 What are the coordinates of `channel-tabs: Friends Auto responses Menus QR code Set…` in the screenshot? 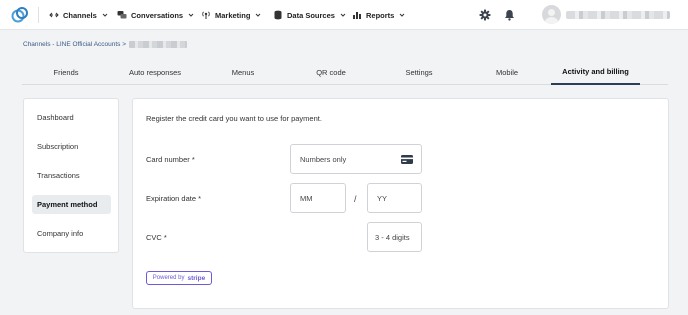 It's located at (345, 72).